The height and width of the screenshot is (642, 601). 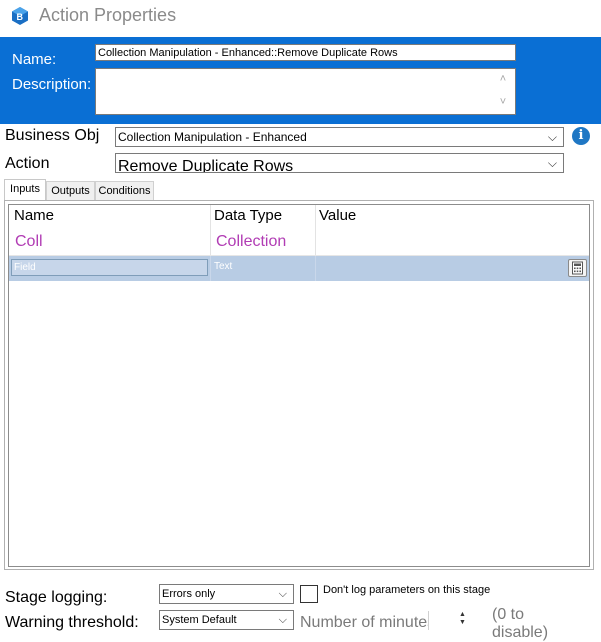 What do you see at coordinates (581, 136) in the screenshot?
I see `info-icon: i` at bounding box center [581, 136].